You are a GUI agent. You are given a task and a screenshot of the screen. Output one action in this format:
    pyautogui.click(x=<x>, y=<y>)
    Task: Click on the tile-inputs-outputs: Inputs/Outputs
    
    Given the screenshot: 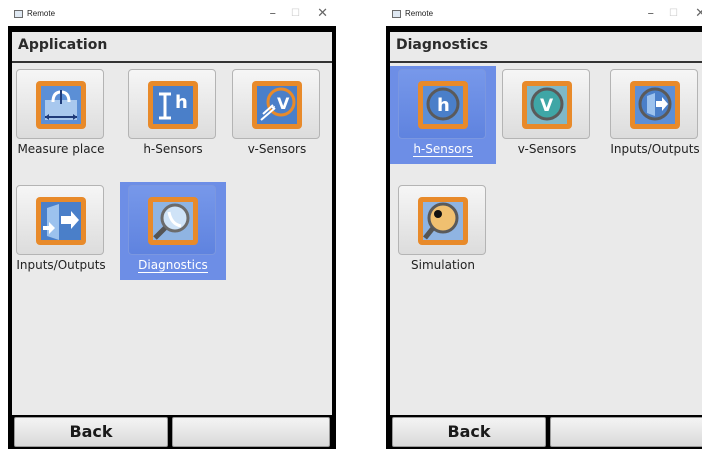 What is the action you would take?
    pyautogui.click(x=63, y=231)
    